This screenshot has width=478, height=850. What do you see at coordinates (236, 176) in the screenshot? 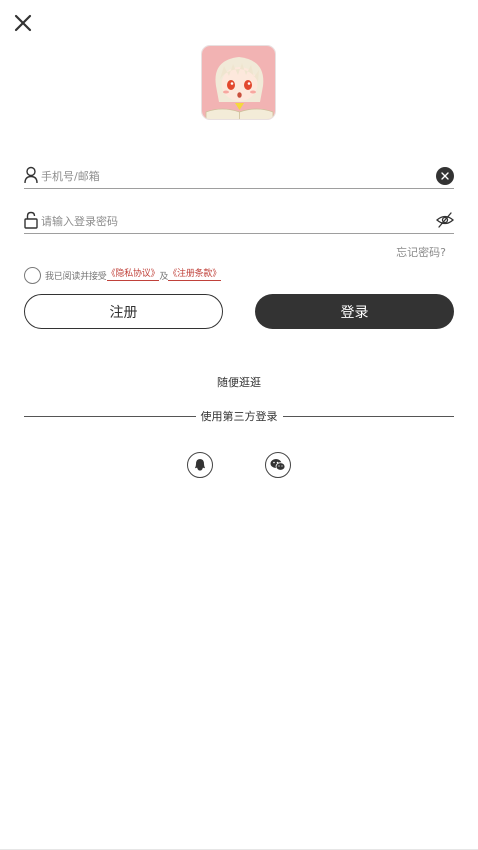
I see `account-input` at bounding box center [236, 176].